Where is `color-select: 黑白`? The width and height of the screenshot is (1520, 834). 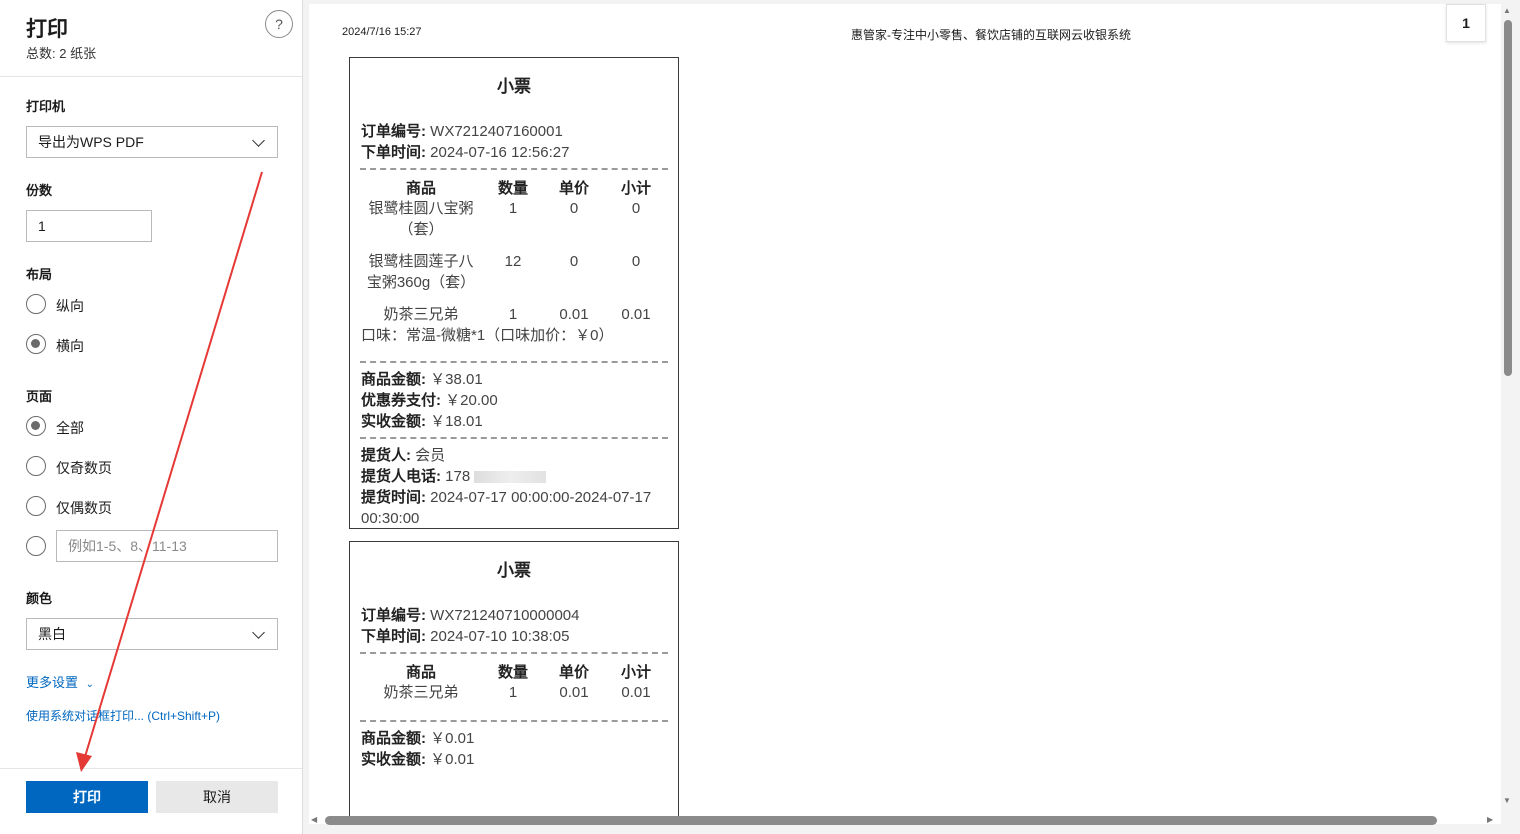
color-select: 黑白 is located at coordinates (152, 634).